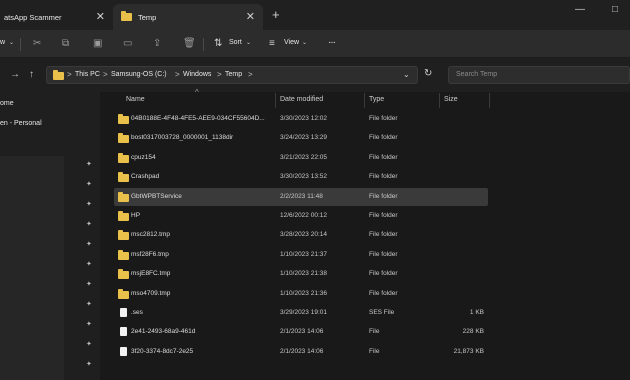  What do you see at coordinates (163, 332) in the screenshot?
I see `file-name: 2e41-2493-68a9-461d` at bounding box center [163, 332].